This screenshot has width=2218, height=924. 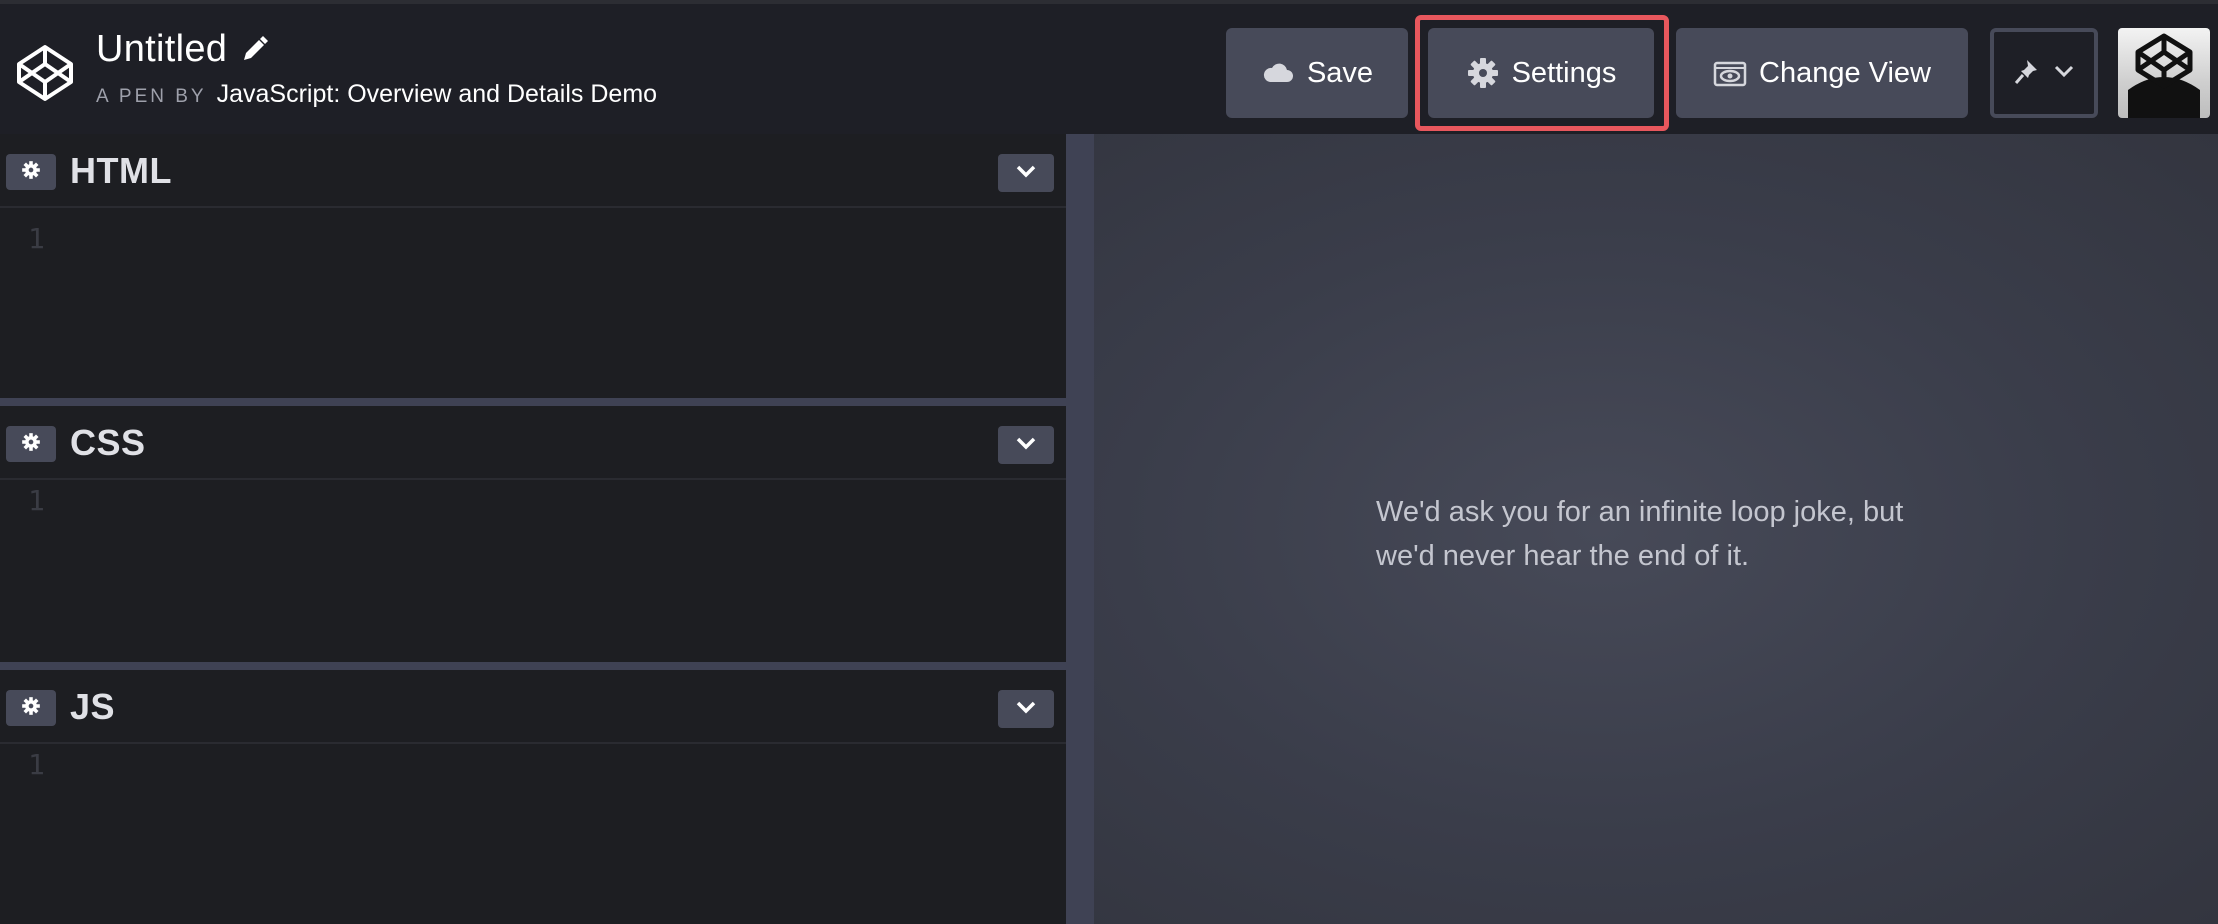 I want to click on js-editor-panel: JS 1, so click(x=533, y=797).